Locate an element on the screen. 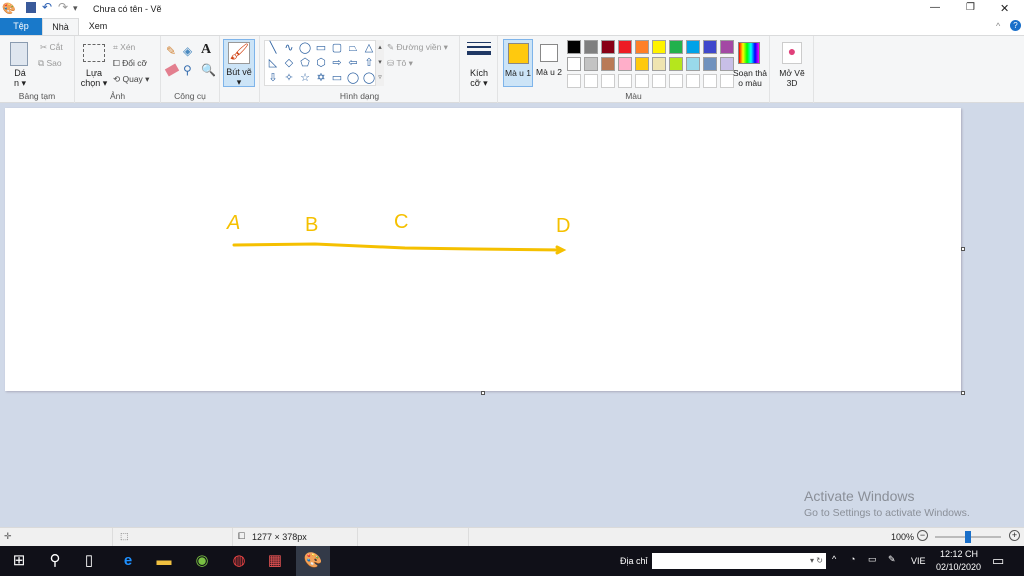 Image resolution: width=1024 pixels, height=576 pixels. shape-tool: ╲ is located at coordinates (273, 48).